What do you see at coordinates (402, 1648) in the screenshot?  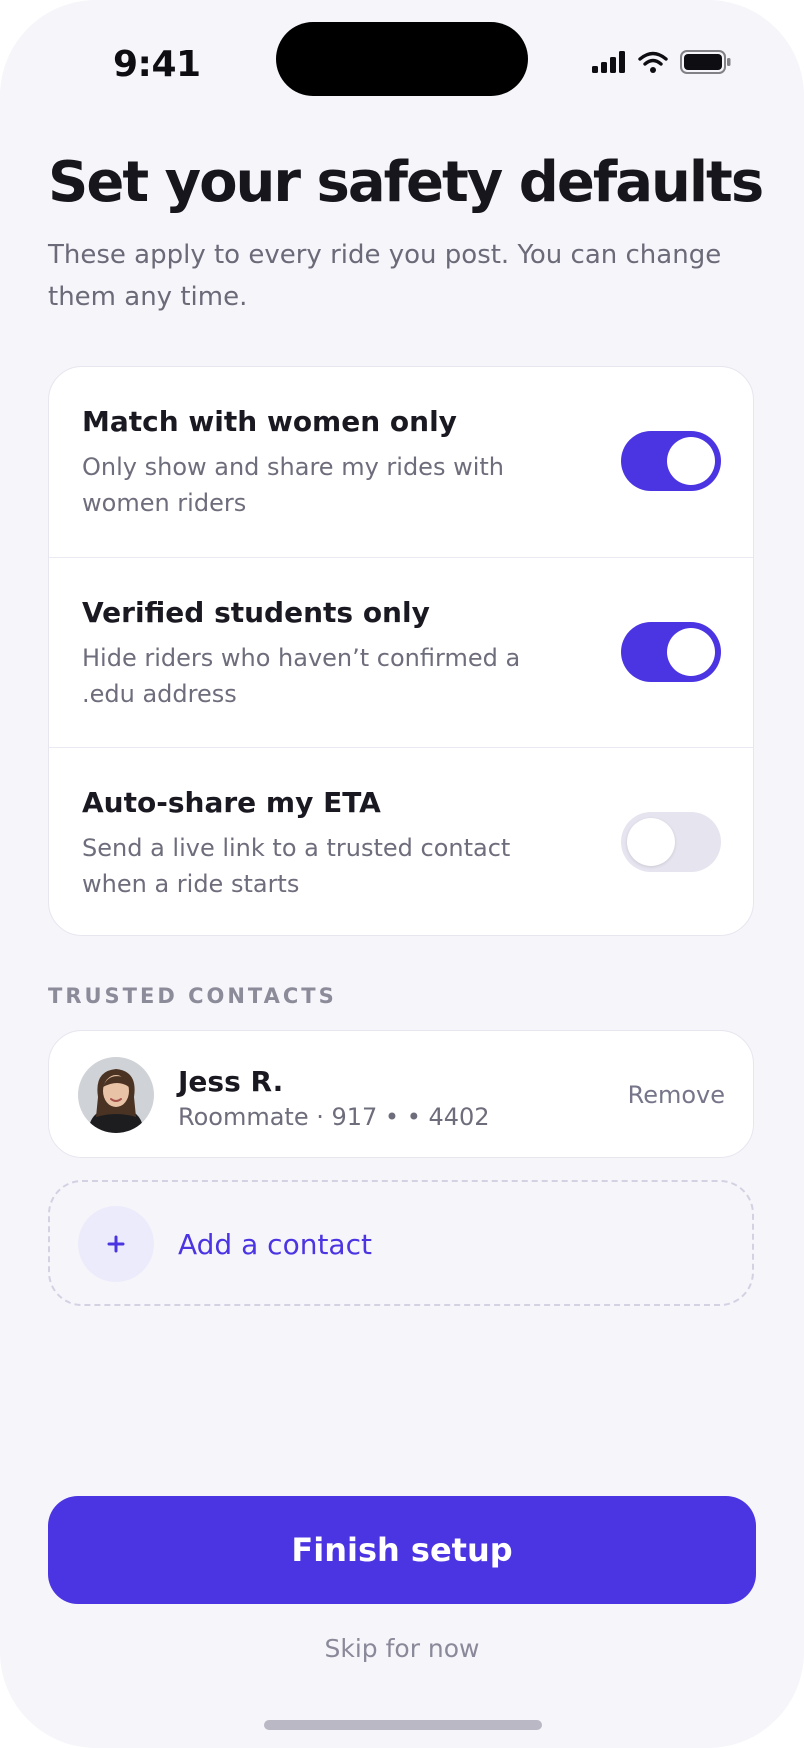 I see `skip-for-now-link: Skip for now` at bounding box center [402, 1648].